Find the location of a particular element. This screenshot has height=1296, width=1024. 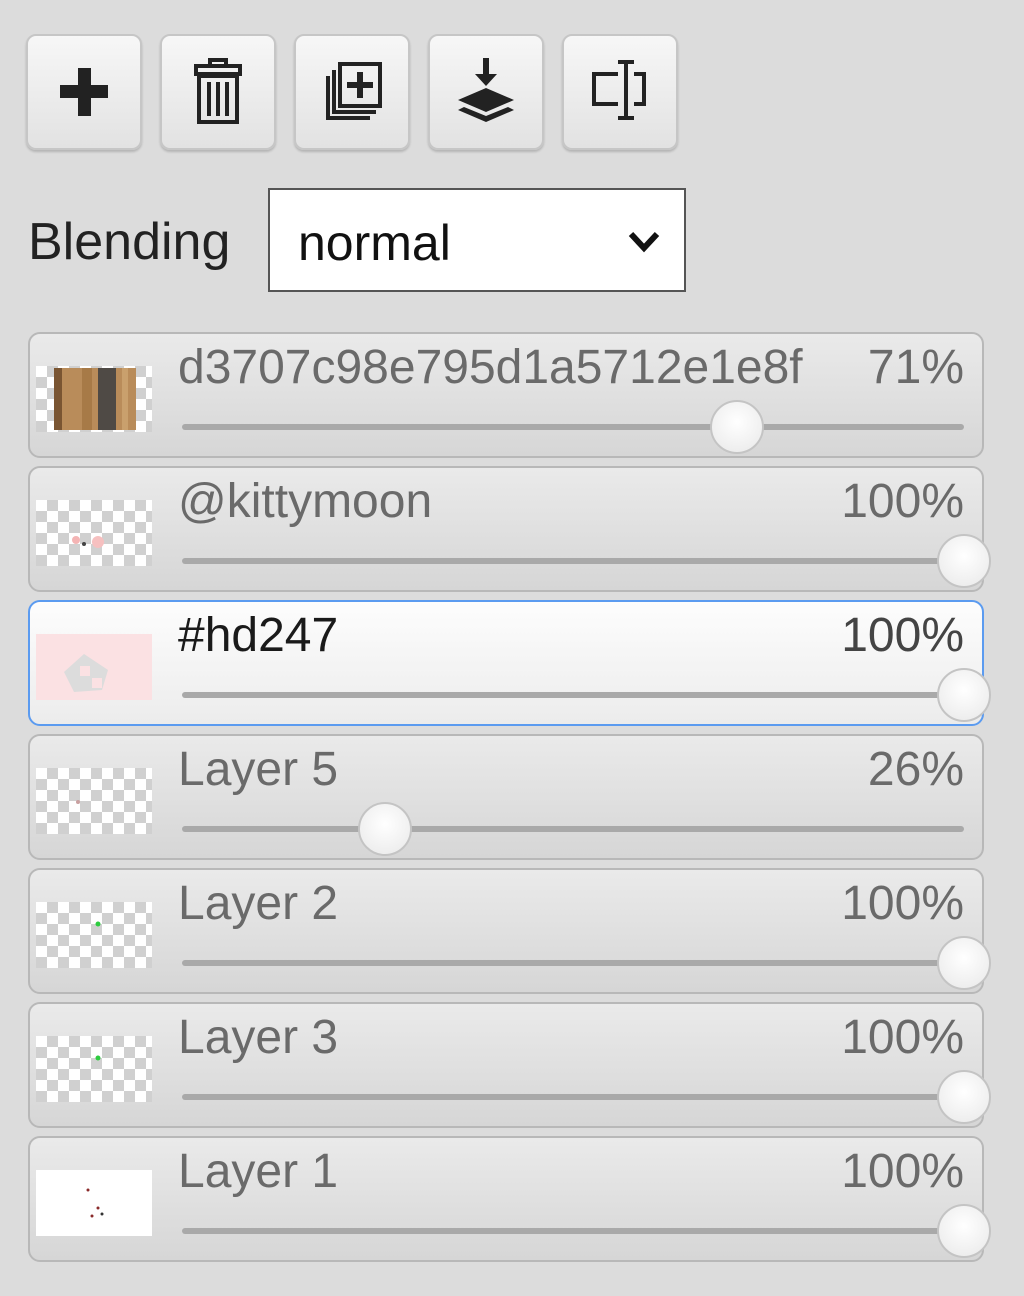

add-layer-button is located at coordinates (84, 92).